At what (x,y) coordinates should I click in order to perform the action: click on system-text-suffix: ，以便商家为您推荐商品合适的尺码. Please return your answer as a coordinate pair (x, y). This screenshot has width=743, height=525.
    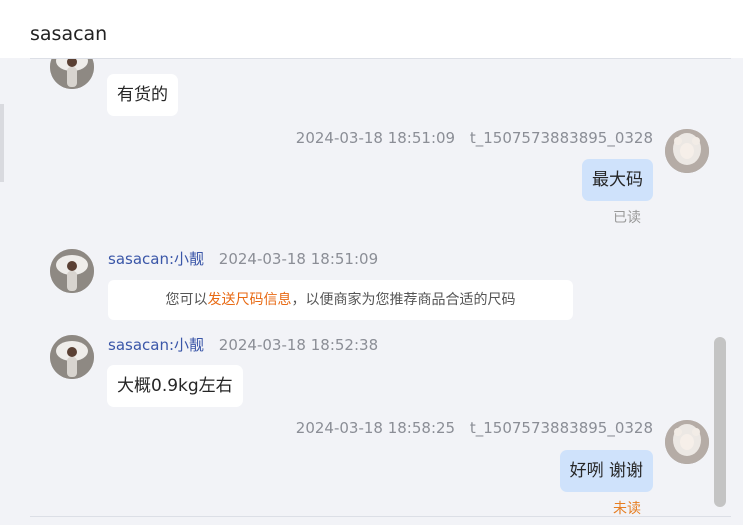
    Looking at the image, I should click on (403, 300).